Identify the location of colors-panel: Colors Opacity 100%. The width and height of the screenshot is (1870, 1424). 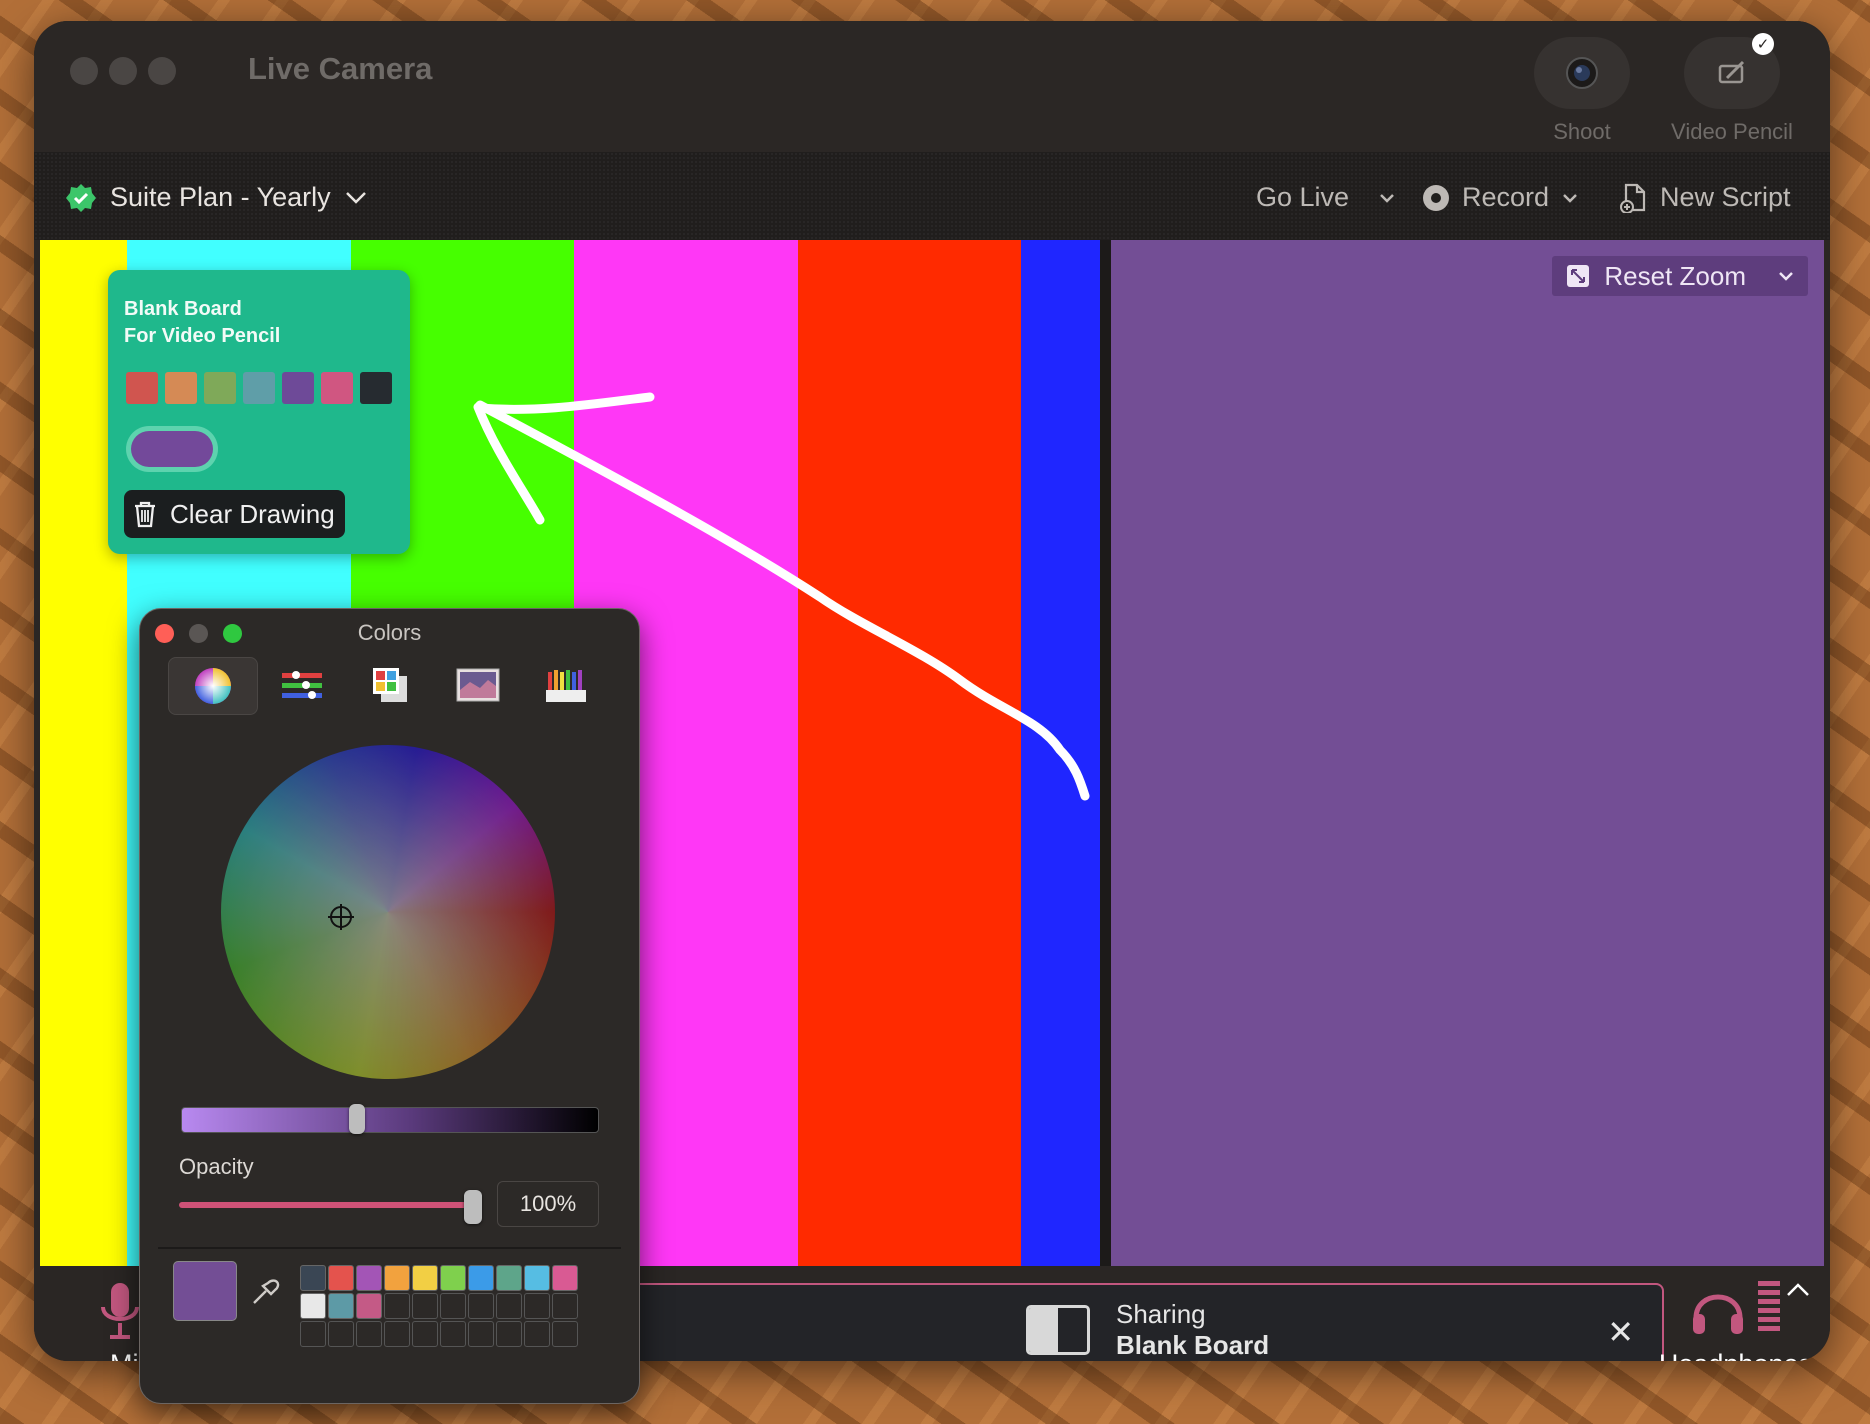
(389, 1006).